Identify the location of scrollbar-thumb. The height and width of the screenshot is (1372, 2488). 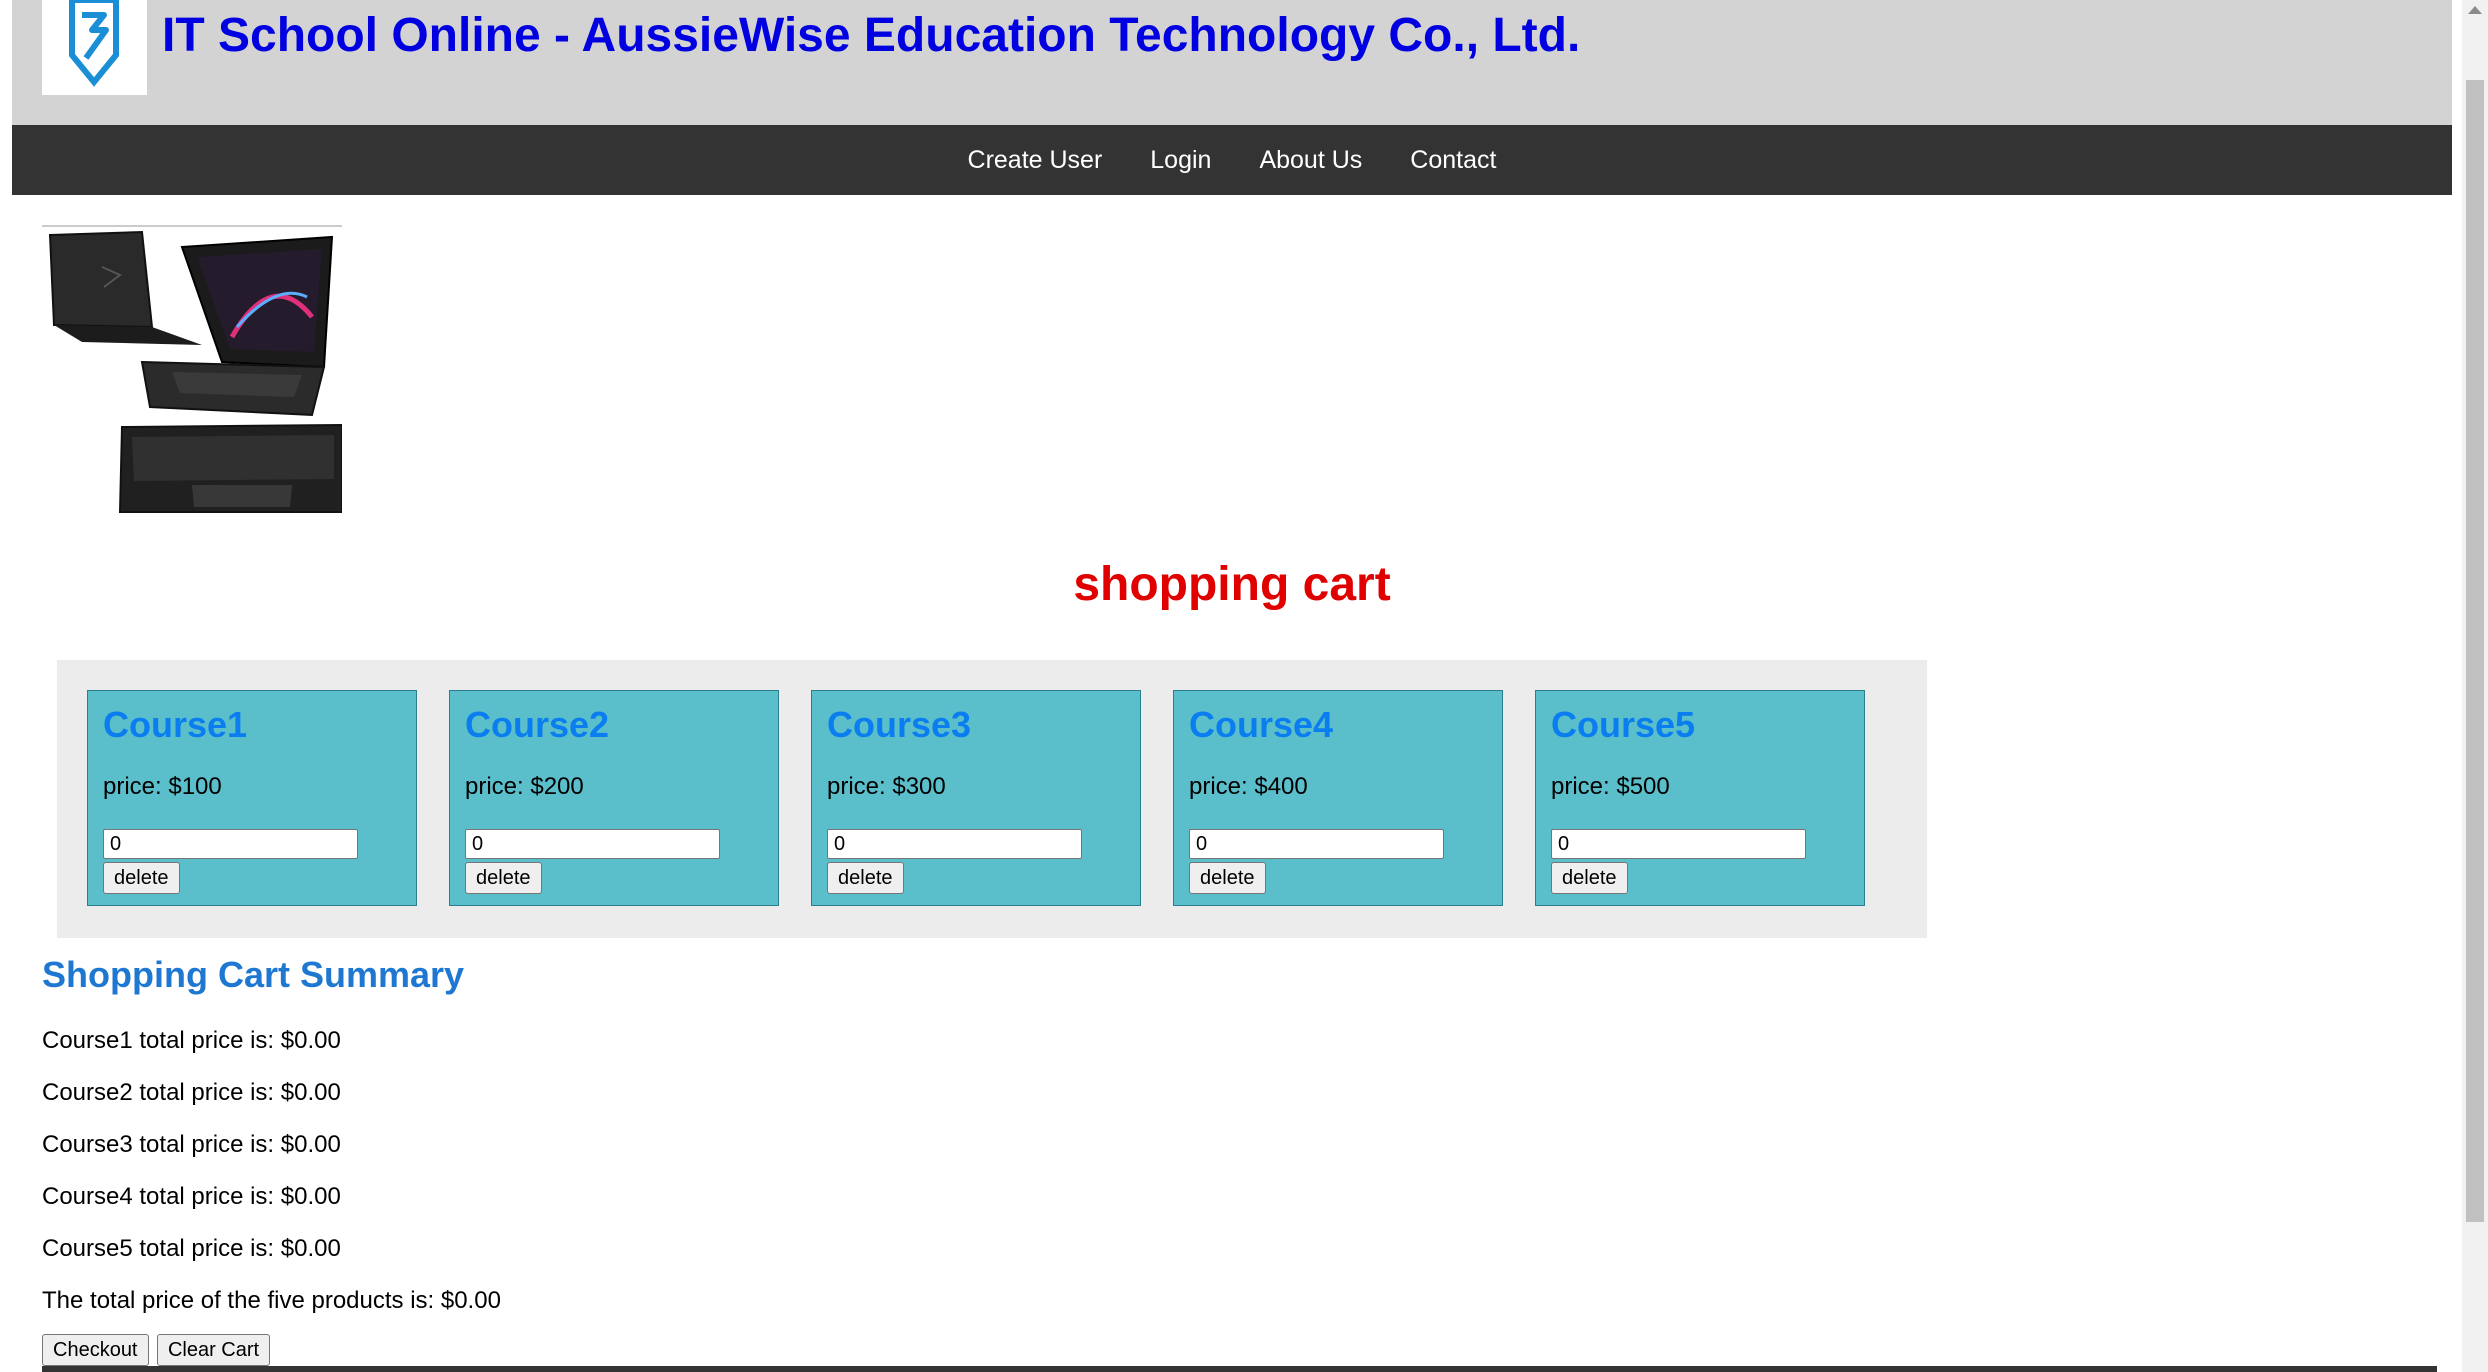
(2475, 651).